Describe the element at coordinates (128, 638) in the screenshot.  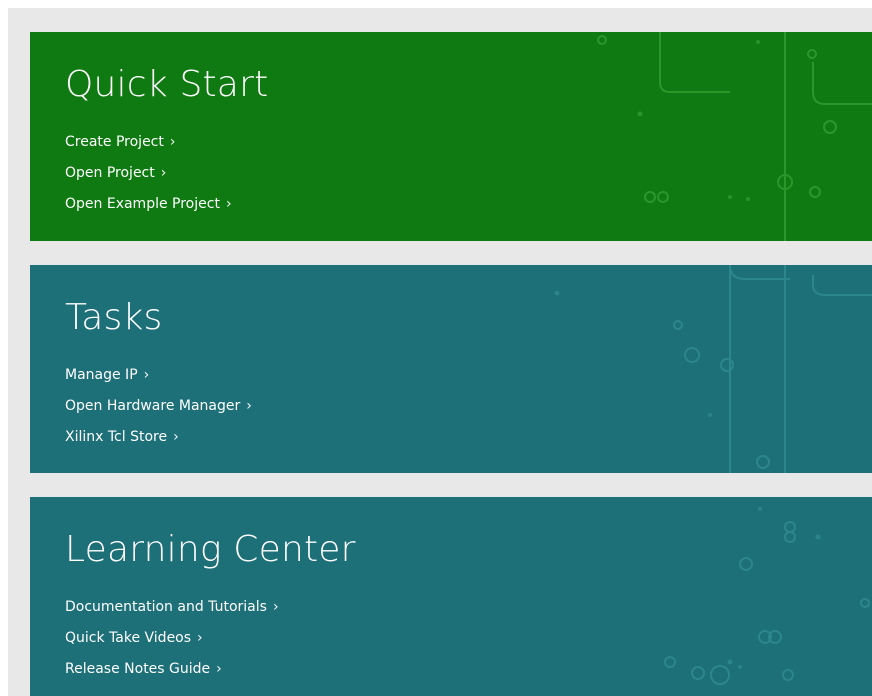
I see `link-label: Quick Take Videos` at that location.